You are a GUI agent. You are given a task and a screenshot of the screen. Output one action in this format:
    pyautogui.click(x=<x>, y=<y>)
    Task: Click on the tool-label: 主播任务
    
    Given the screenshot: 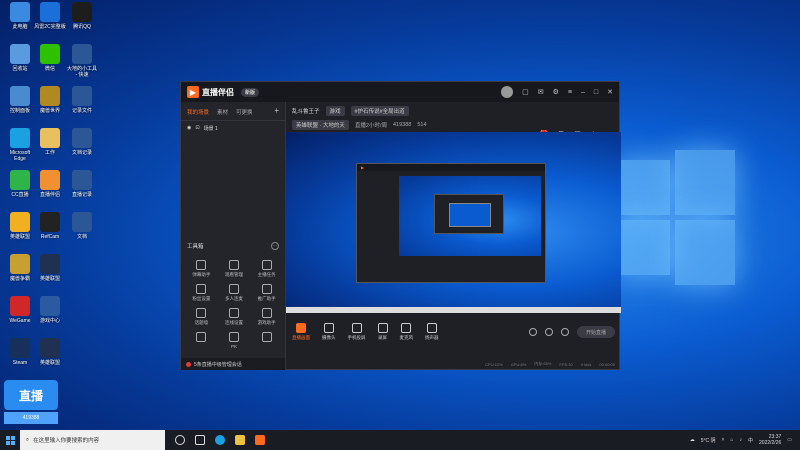 What is the action you would take?
    pyautogui.click(x=266, y=274)
    